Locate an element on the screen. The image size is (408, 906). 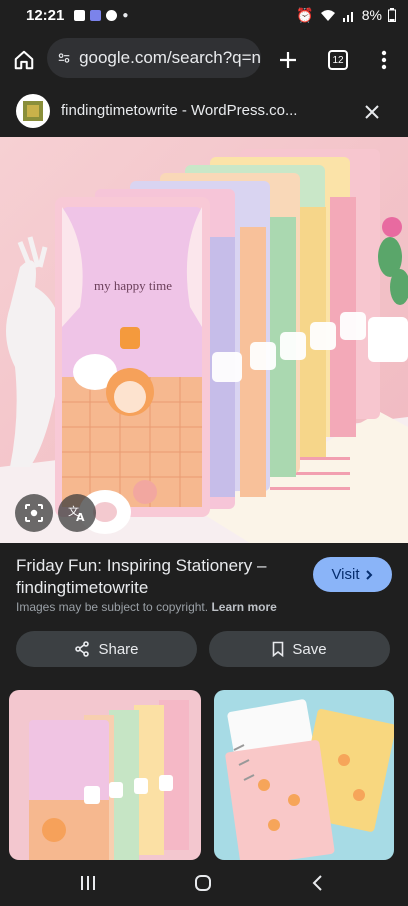
back-nav-button is located at coordinates (317, 883).